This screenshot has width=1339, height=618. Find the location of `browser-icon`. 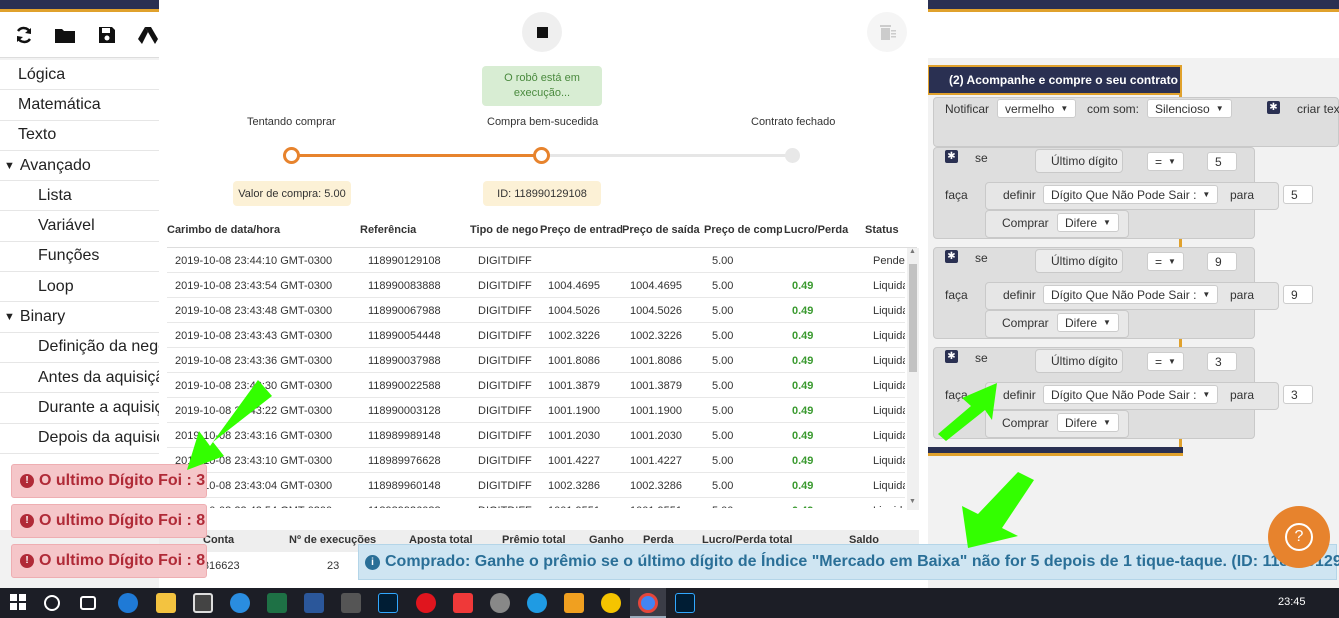

browser-icon is located at coordinates (537, 603).